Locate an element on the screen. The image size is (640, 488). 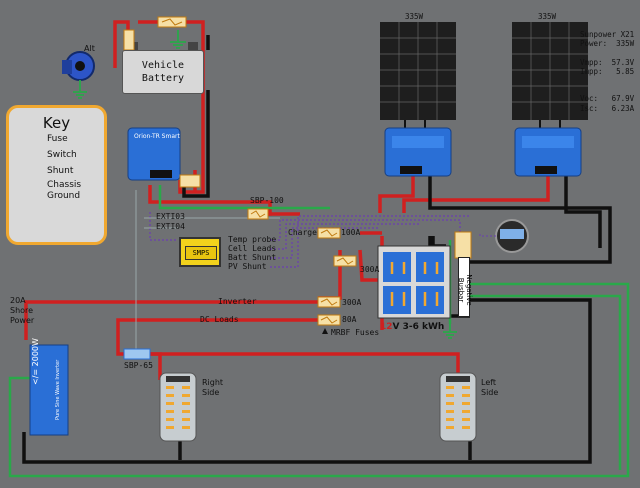
battery-bank-capacity: V 3-6 kWh is located at coordinates (418, 327).